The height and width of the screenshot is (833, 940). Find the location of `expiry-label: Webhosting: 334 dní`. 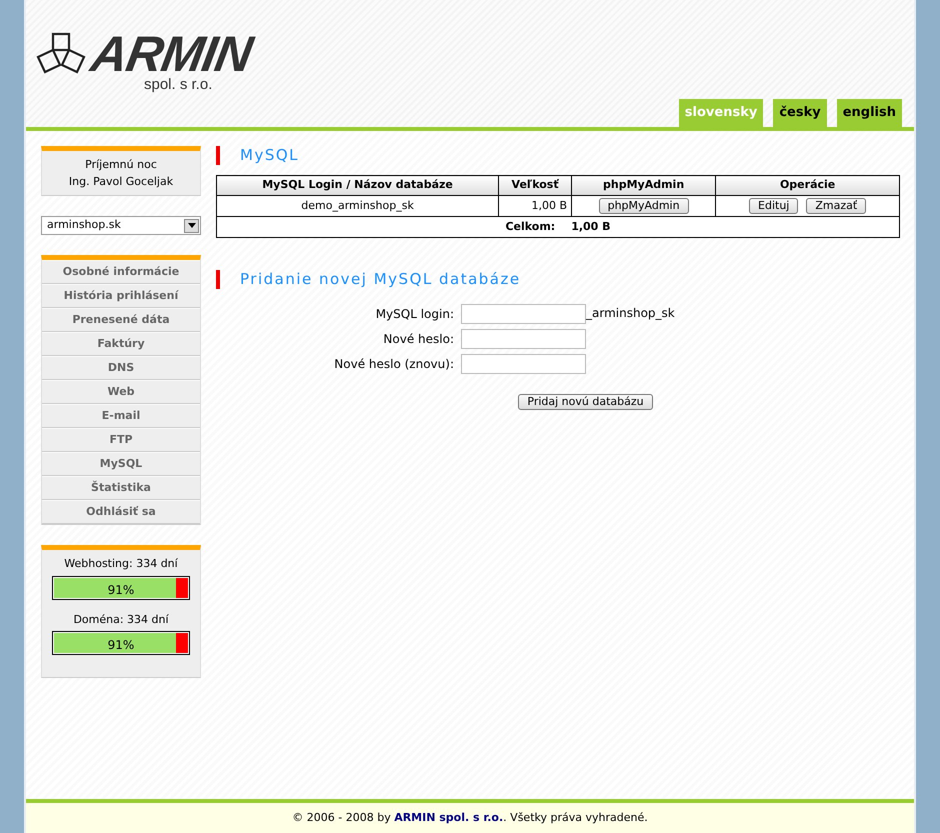

expiry-label: Webhosting: 334 dní is located at coordinates (121, 564).